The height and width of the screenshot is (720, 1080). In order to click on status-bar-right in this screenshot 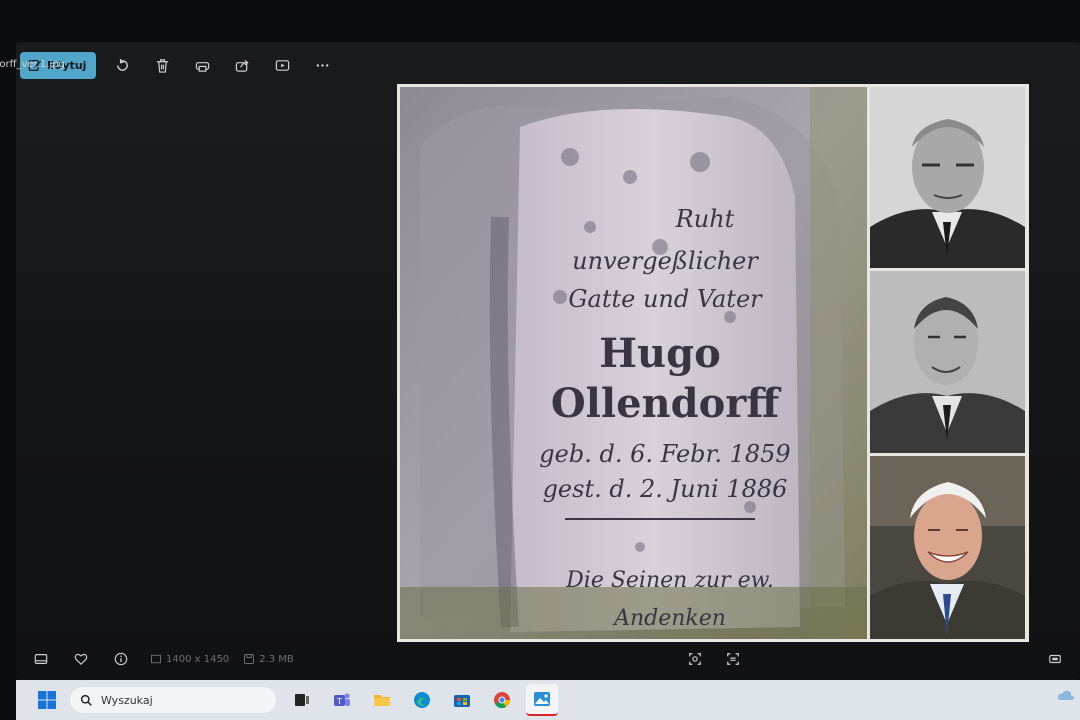, I will do `click(1055, 659)`.